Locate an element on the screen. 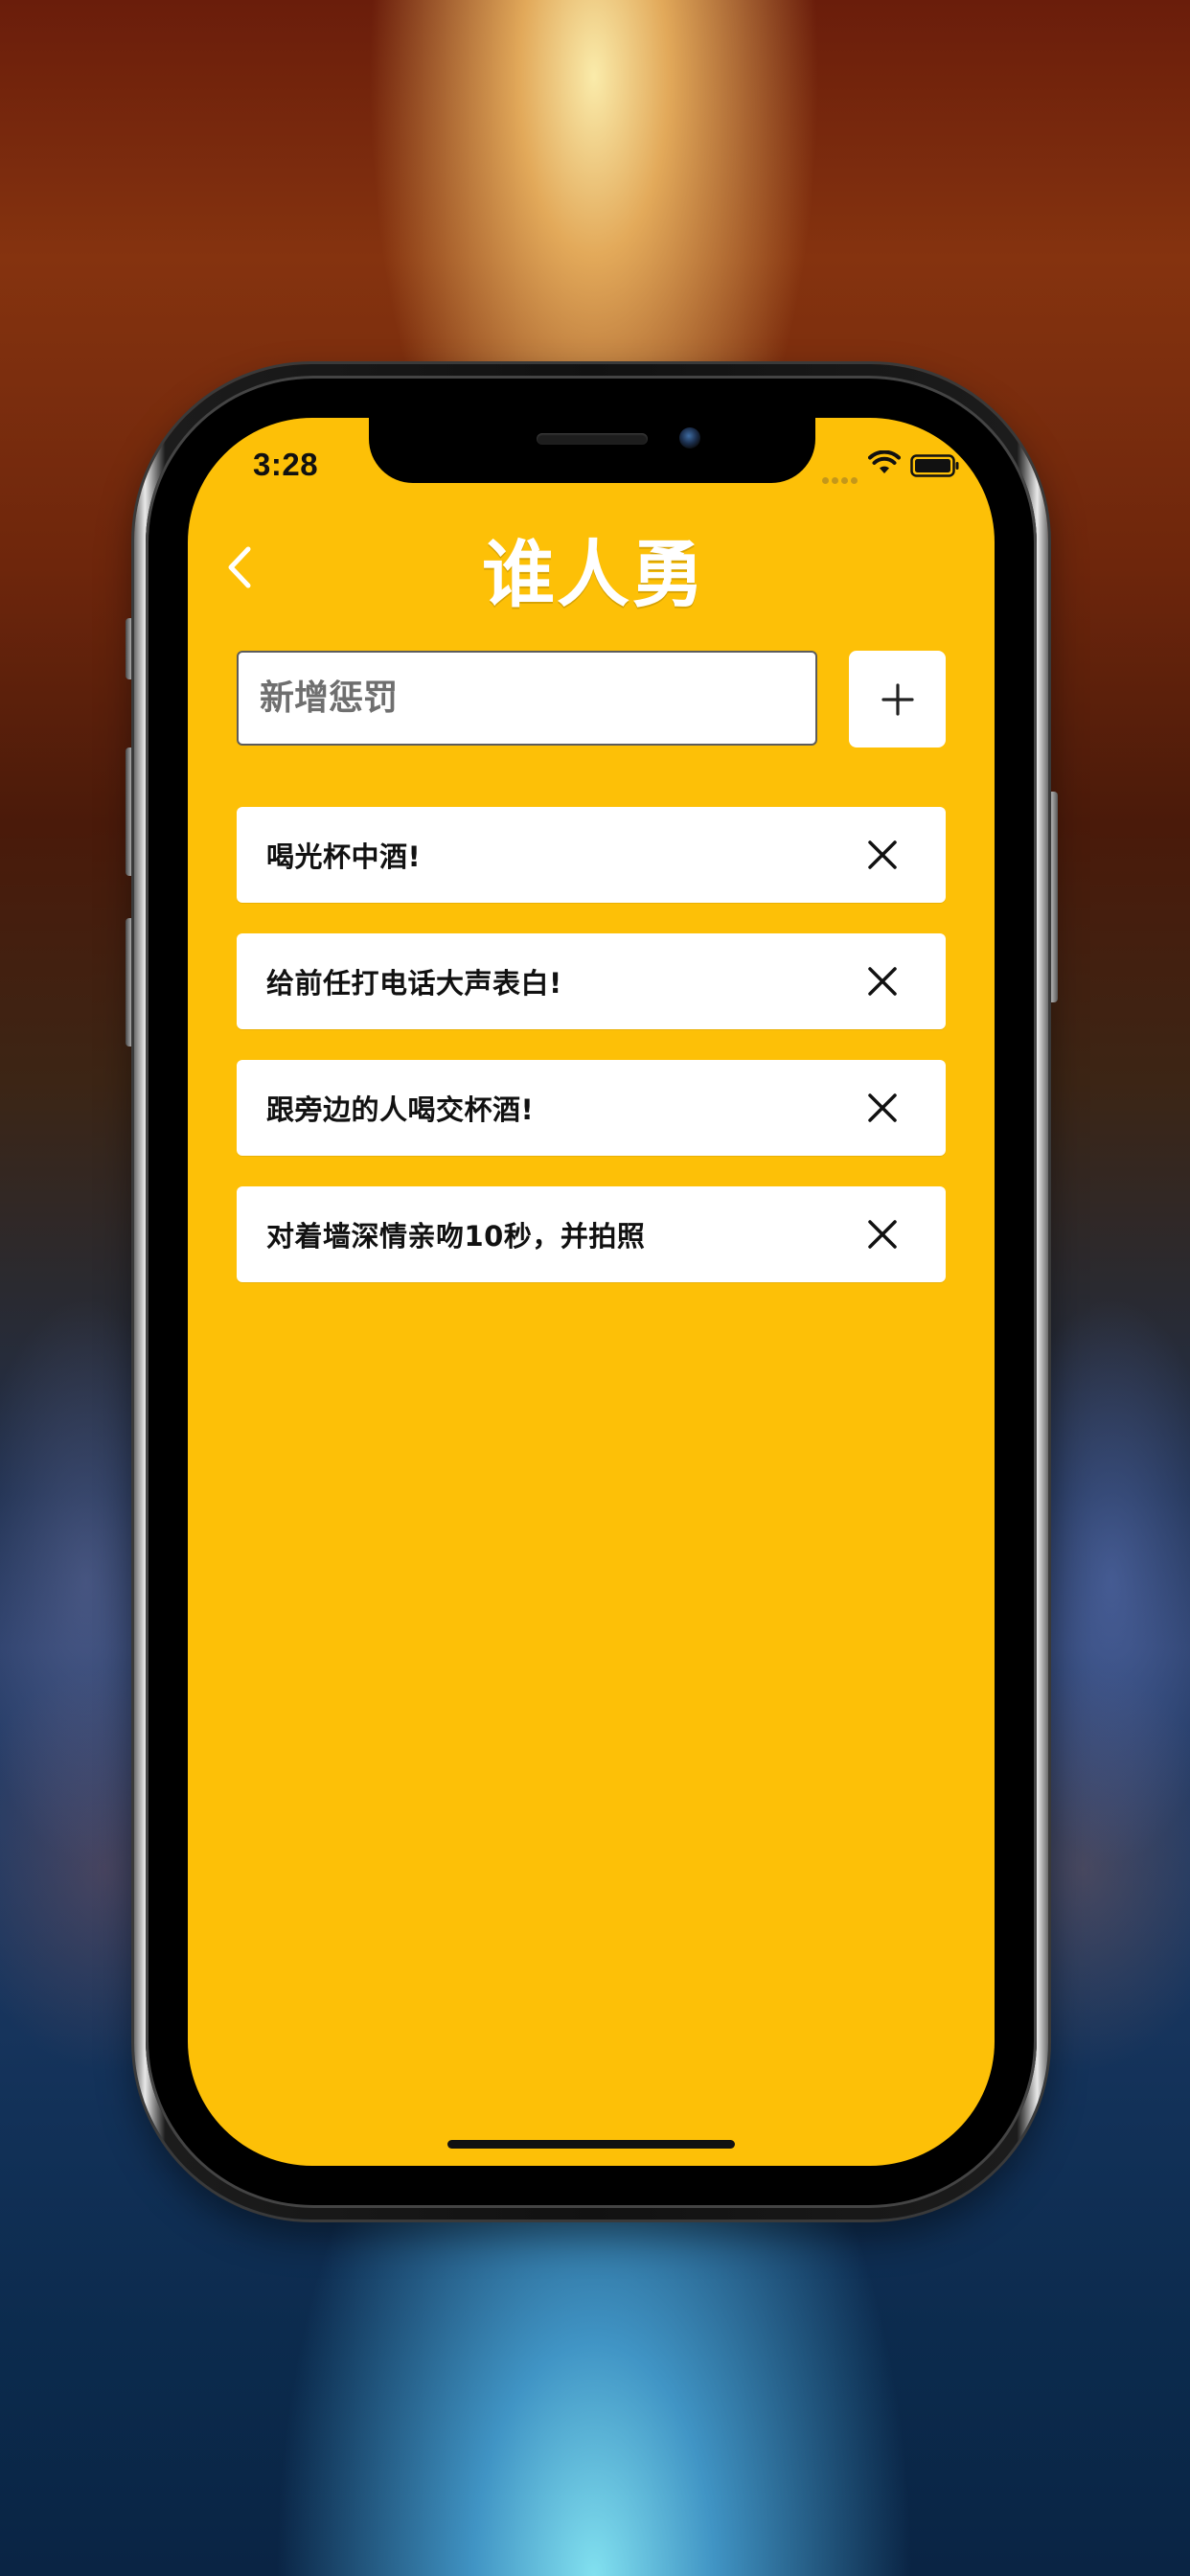  front-camera is located at coordinates (689, 437).